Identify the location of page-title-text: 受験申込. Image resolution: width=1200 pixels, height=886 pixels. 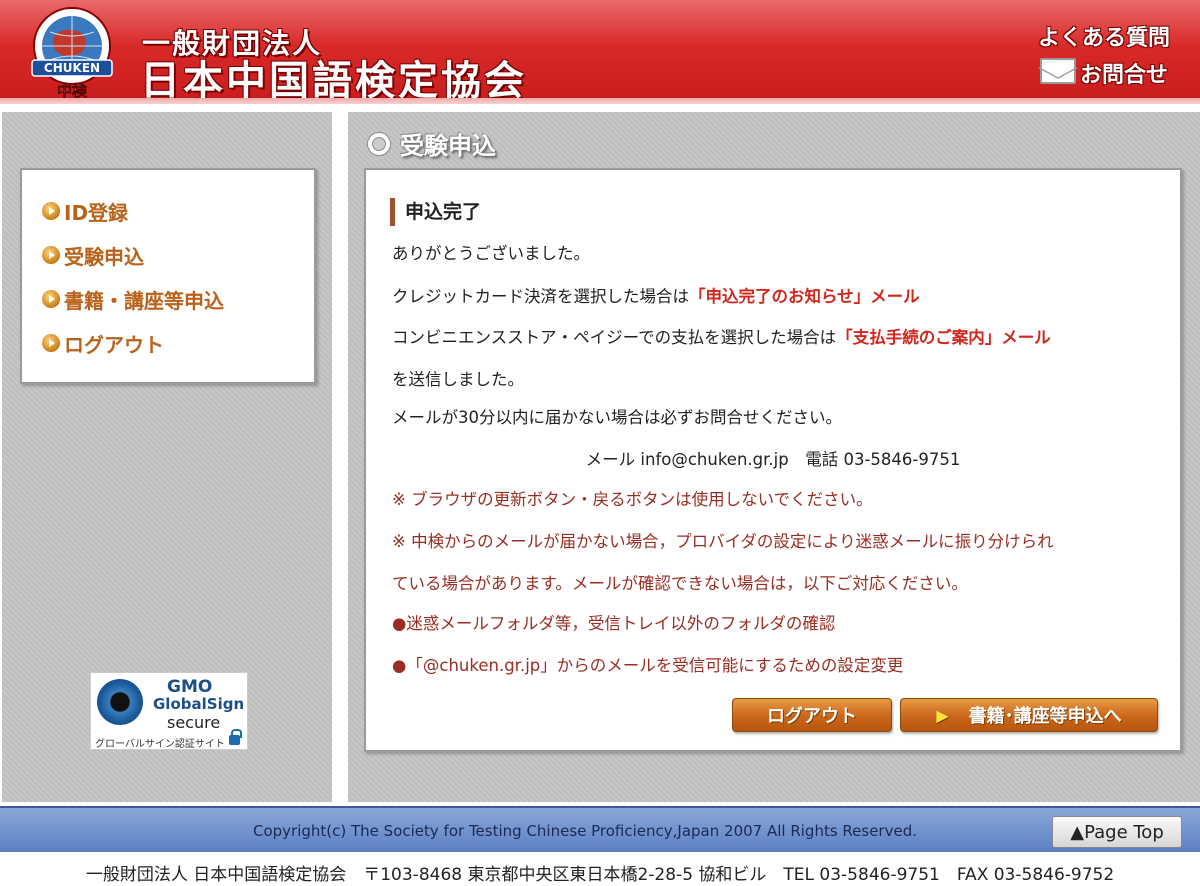
(448, 146).